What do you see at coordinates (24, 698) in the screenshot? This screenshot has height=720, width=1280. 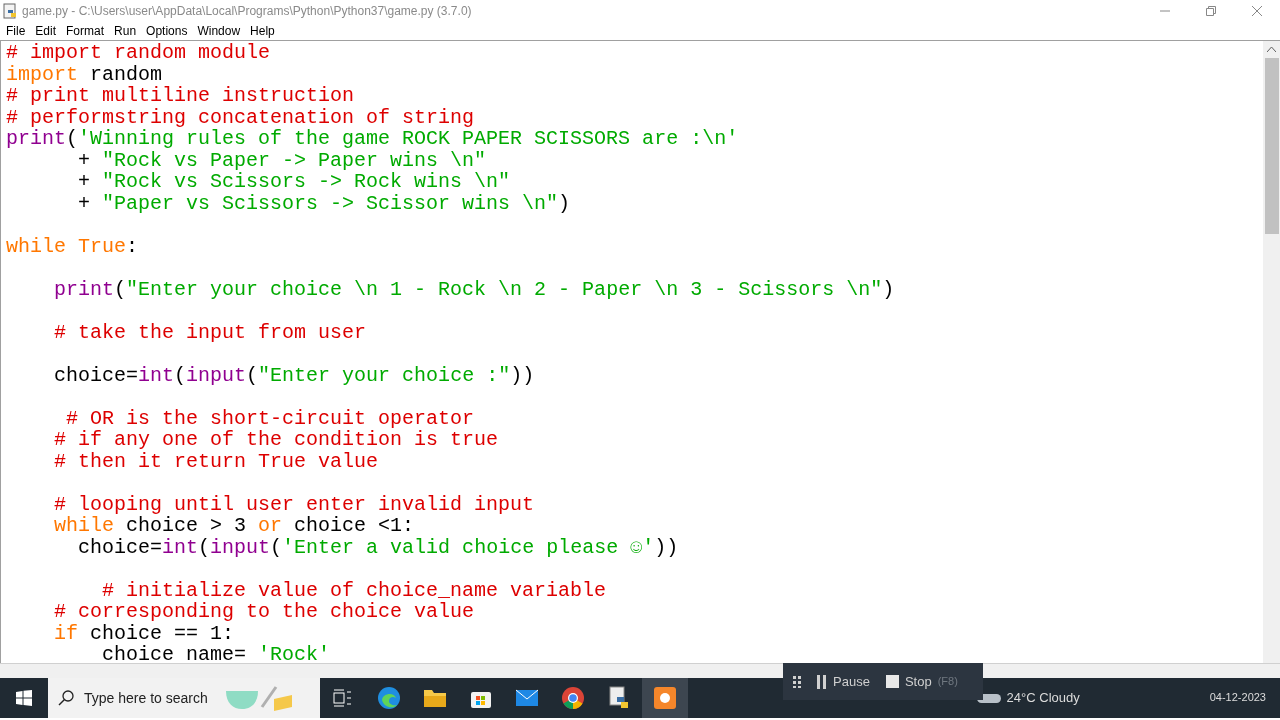 I see `windows-logo-icon` at bounding box center [24, 698].